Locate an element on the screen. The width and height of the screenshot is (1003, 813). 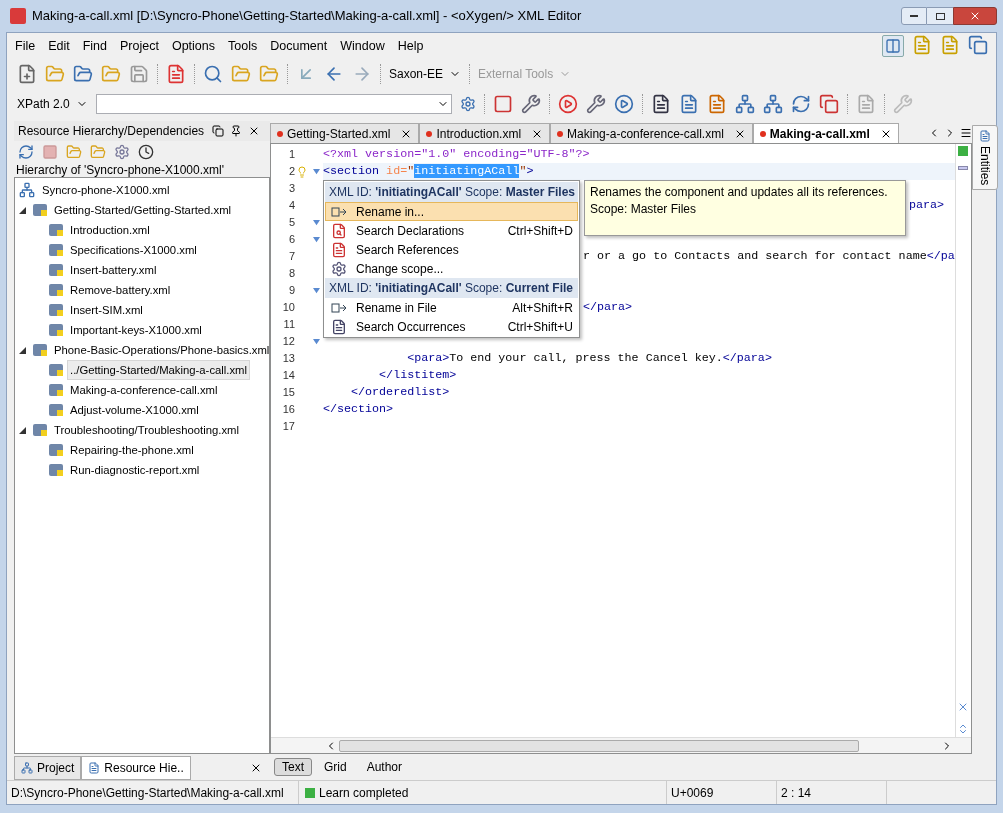
menu-item: Search Occurrences Ctrl+Shift+U is located at coordinates (451, 326).